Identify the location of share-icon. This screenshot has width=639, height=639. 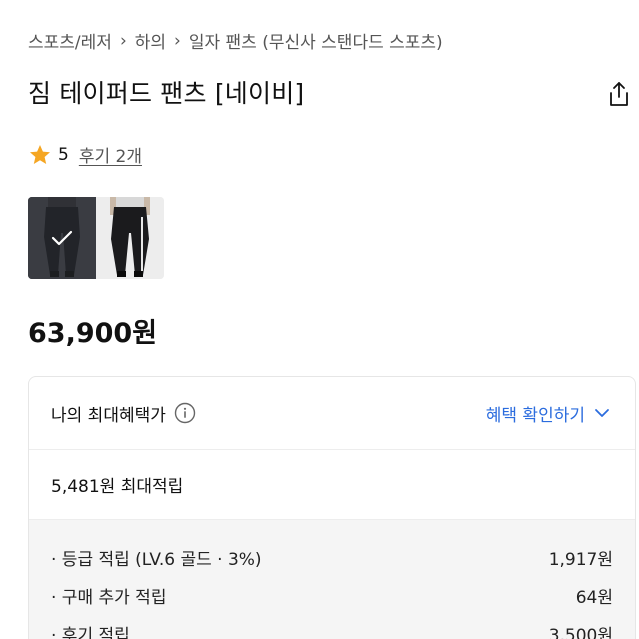
(619, 94).